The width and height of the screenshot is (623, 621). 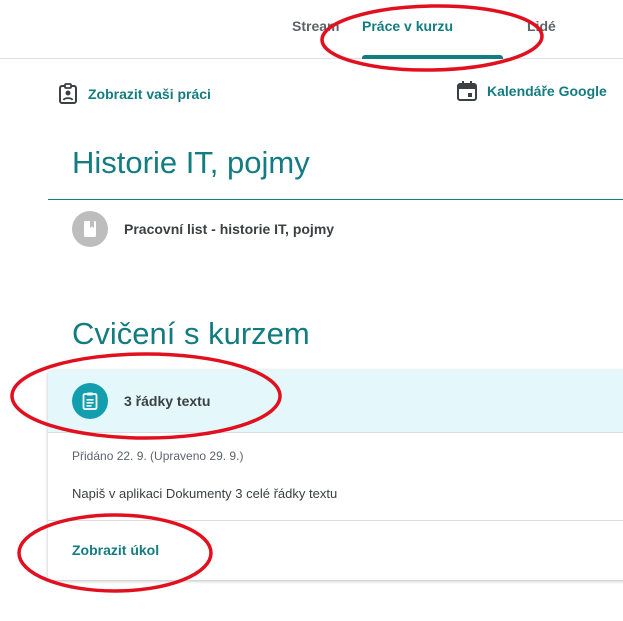 I want to click on material-title: Pracovní list - historie IT, pojmy, so click(x=229, y=229).